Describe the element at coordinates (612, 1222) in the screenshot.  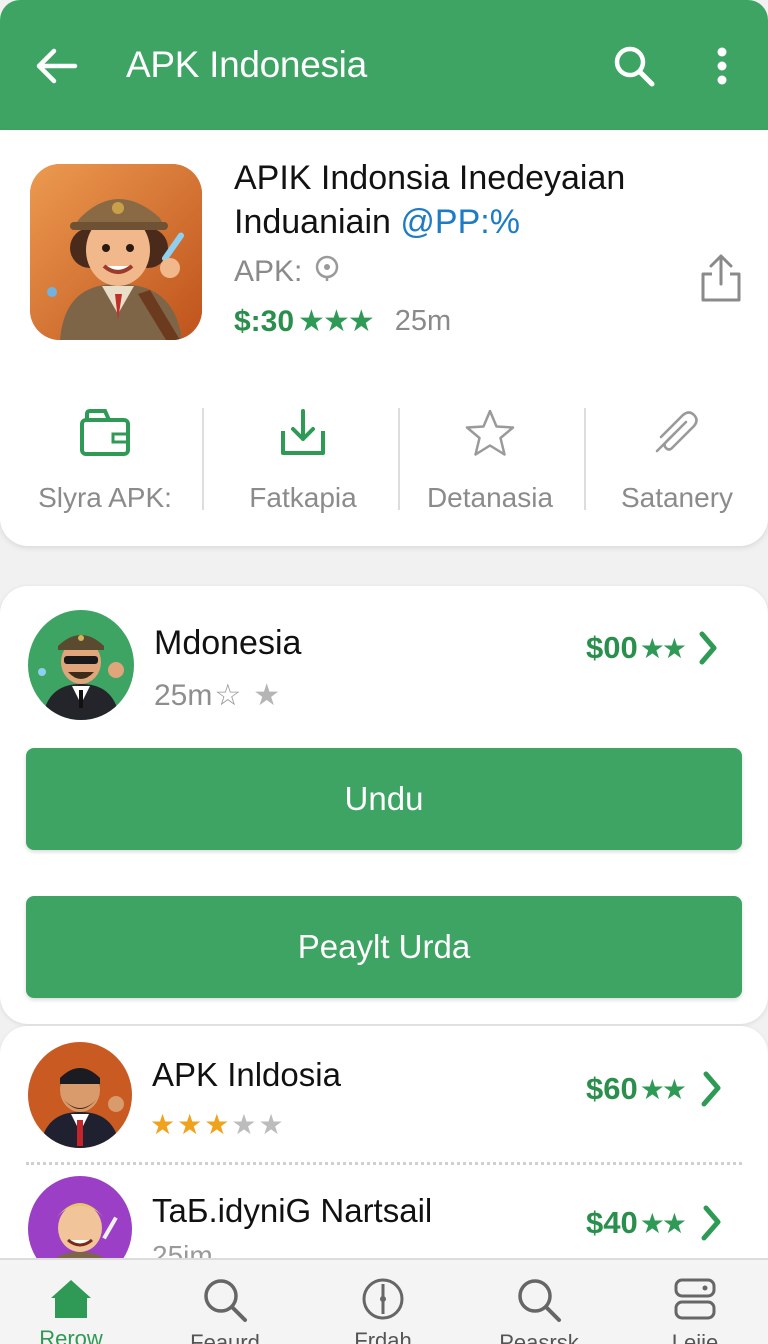
I see `list-item-price: $40` at that location.